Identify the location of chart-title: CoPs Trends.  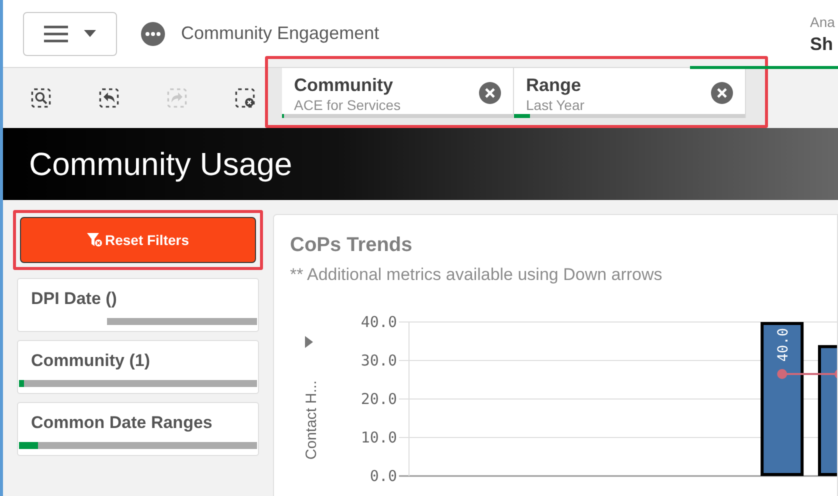
(352, 245).